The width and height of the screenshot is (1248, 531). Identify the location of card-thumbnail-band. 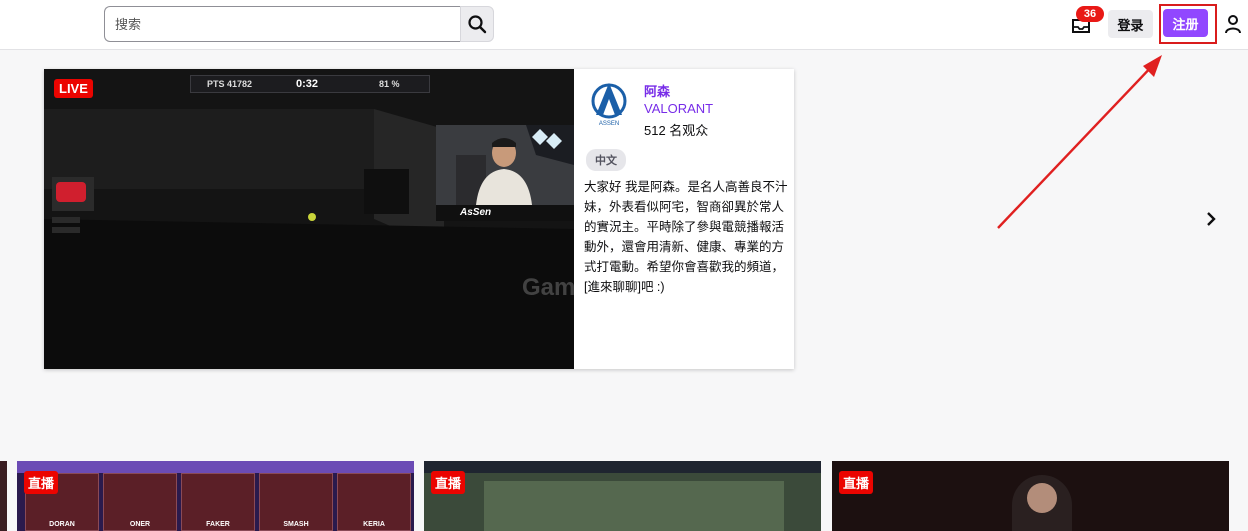
(215, 467).